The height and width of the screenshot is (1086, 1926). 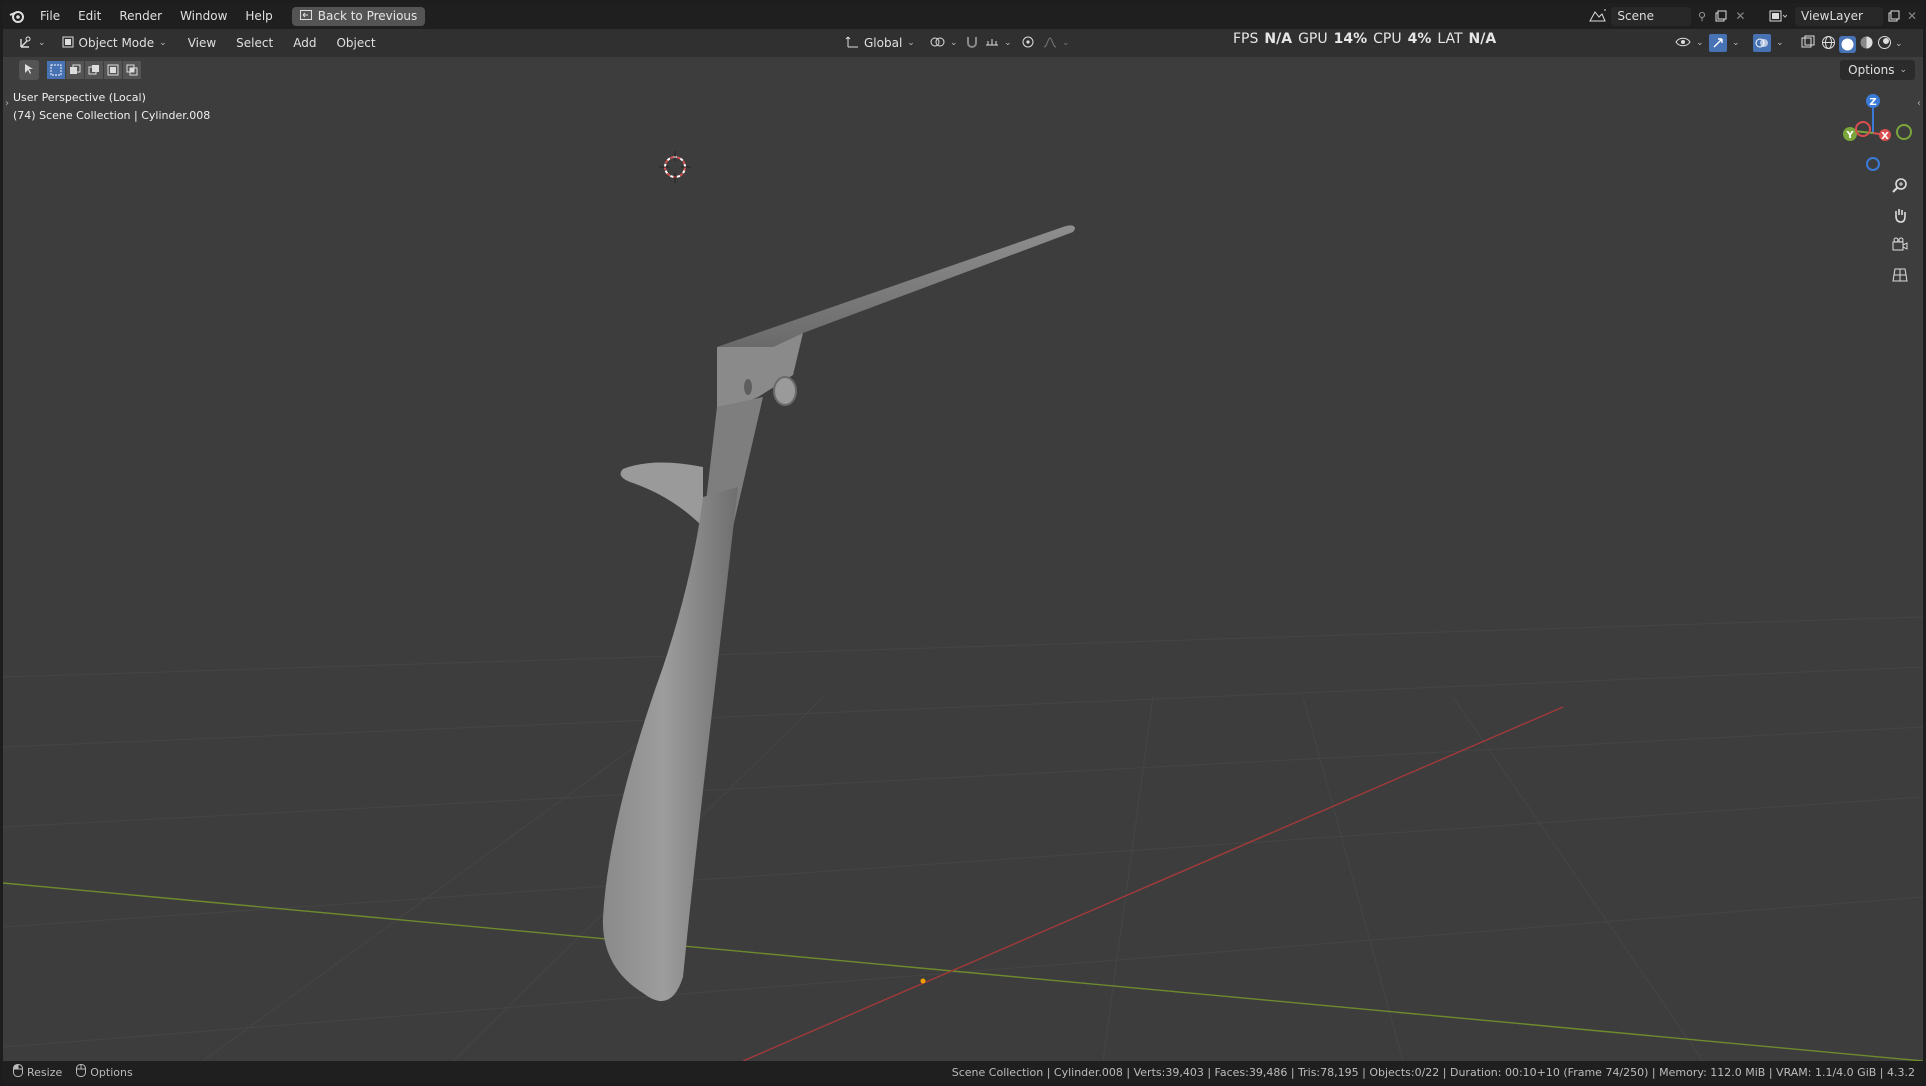 What do you see at coordinates (1313, 39) in the screenshot?
I see `gpu-label: GPU` at bounding box center [1313, 39].